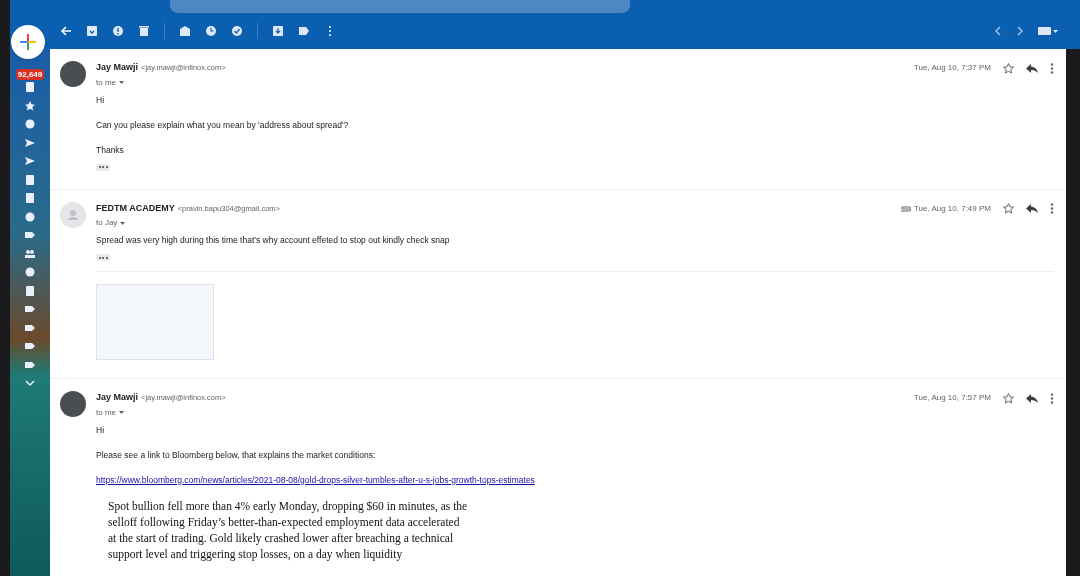 This screenshot has width=1080, height=576. What do you see at coordinates (135, 208) in the screenshot?
I see `sender-name: FEDTM ACADEMY` at bounding box center [135, 208].